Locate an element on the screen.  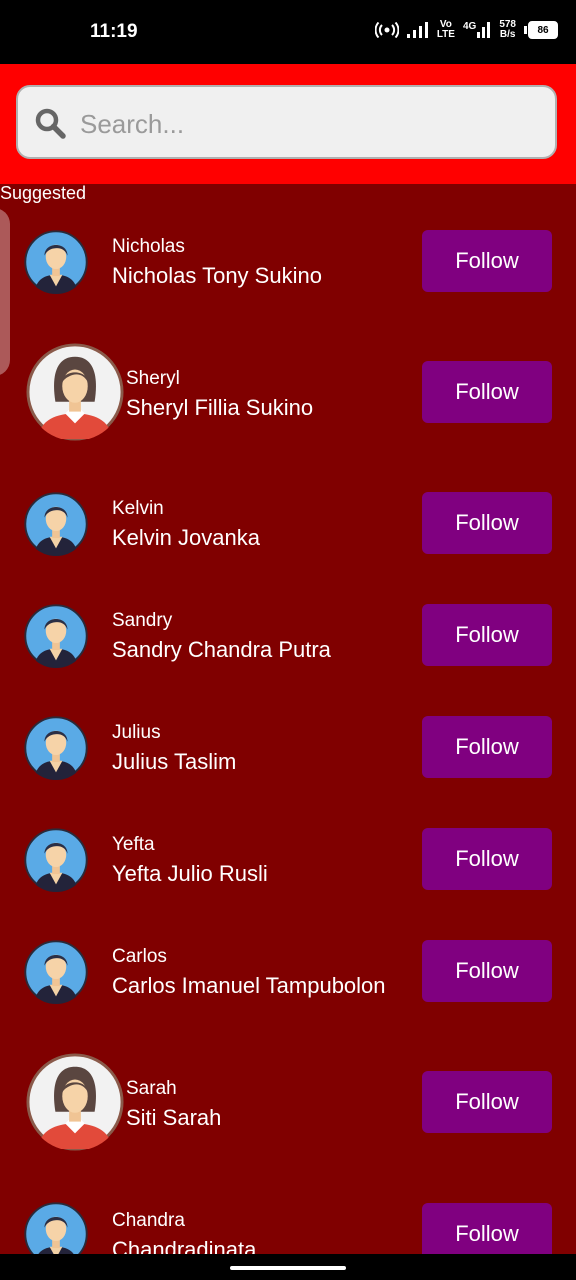
list-item: Chandra Chandradinata Follow is located at coordinates (288, 1228).